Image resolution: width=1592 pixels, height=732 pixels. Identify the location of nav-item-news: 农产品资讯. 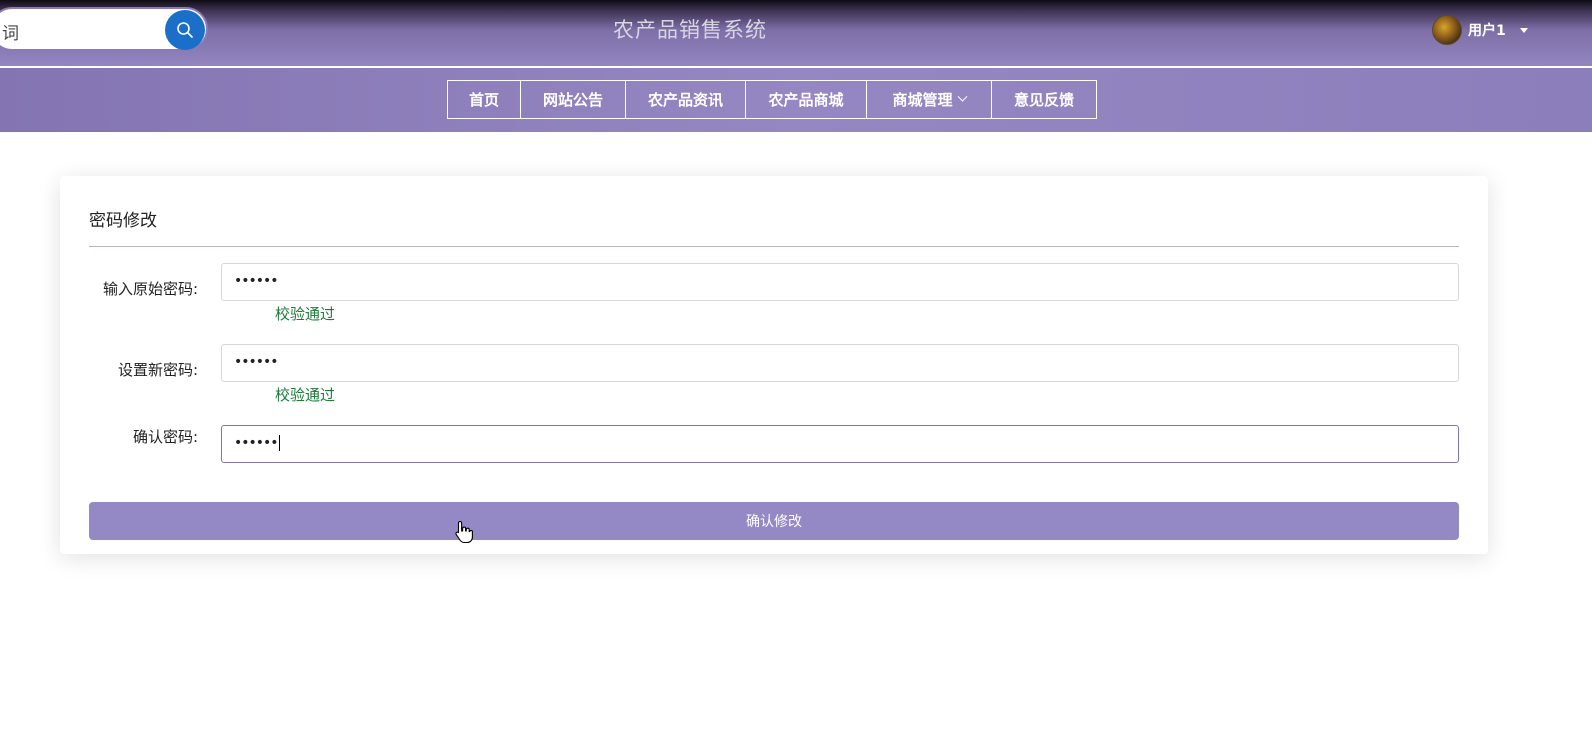
(685, 99).